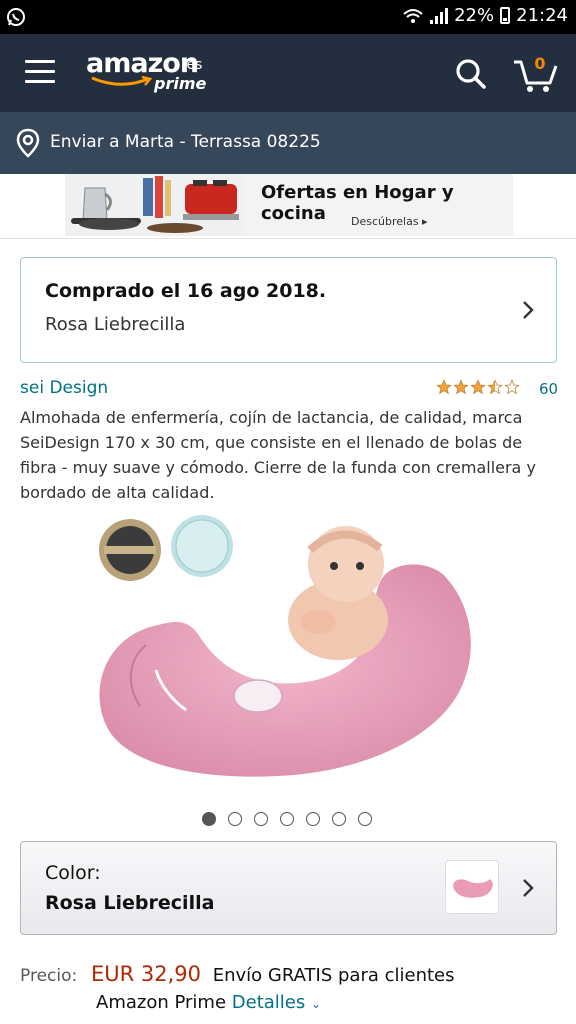 The image size is (576, 1024). What do you see at coordinates (73, 873) in the screenshot?
I see `color-label: Color:` at bounding box center [73, 873].